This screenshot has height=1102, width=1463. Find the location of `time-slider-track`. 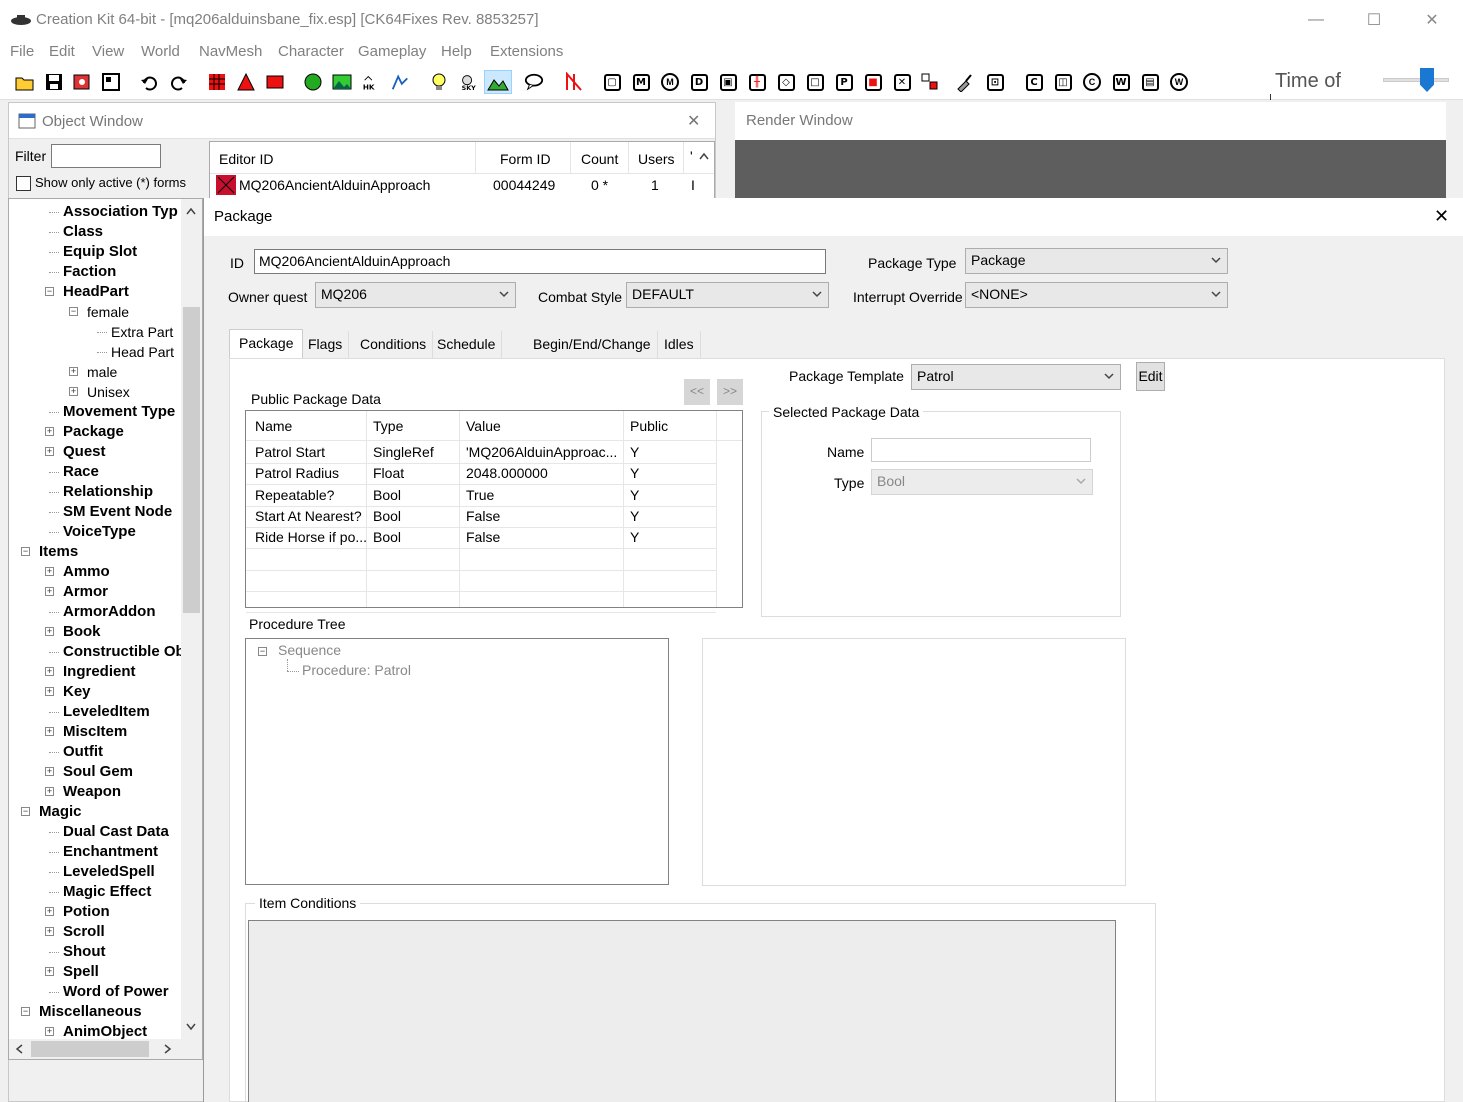

time-slider-track is located at coordinates (1416, 80).